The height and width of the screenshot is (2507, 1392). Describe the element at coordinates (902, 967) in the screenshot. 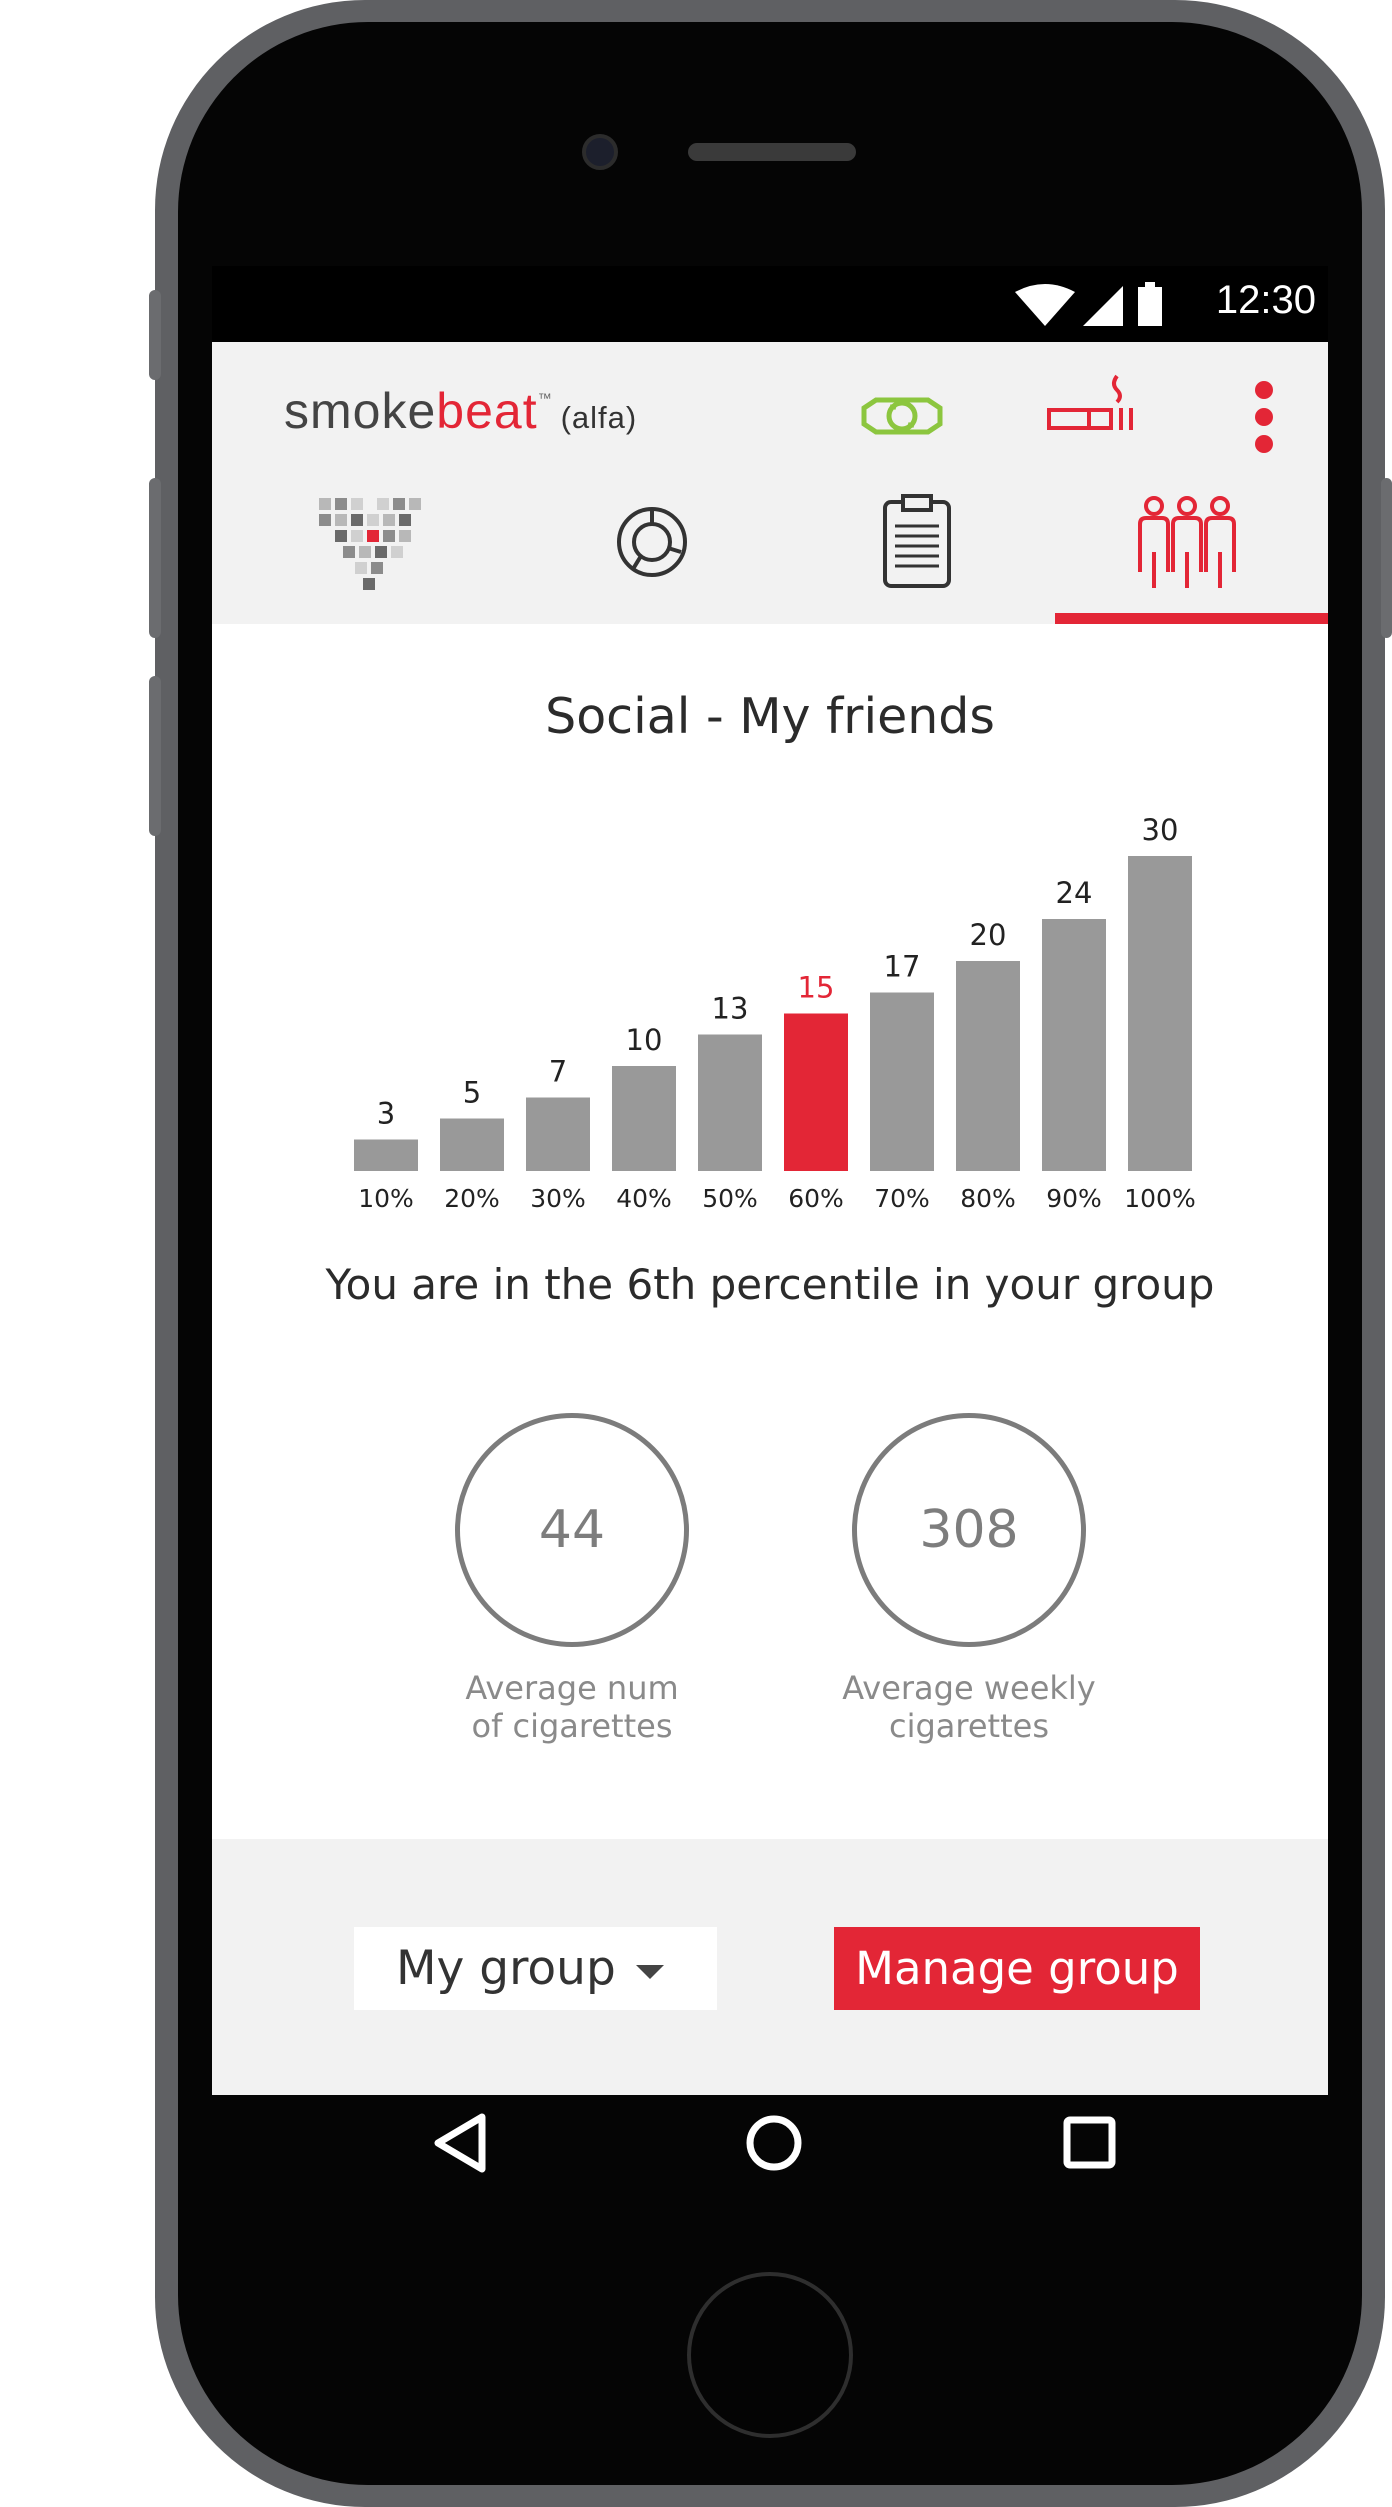

I see `bar-value-label: 17` at that location.